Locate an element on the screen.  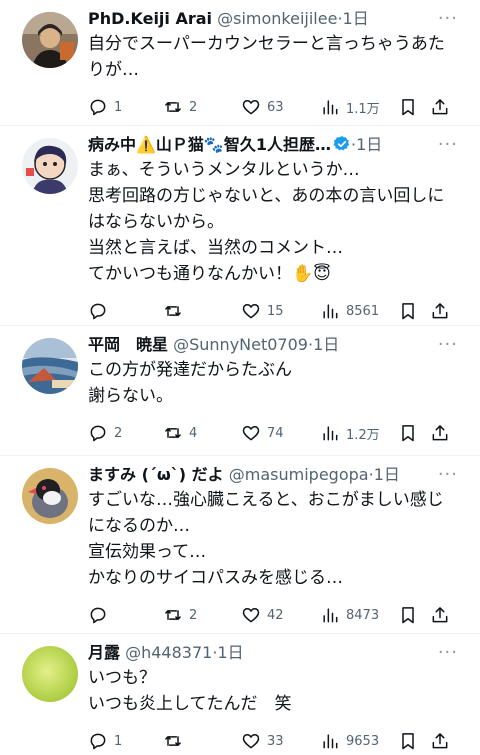
tweet-text: いつも？ いつも炎上してたんだ 笑 is located at coordinates (276, 691).